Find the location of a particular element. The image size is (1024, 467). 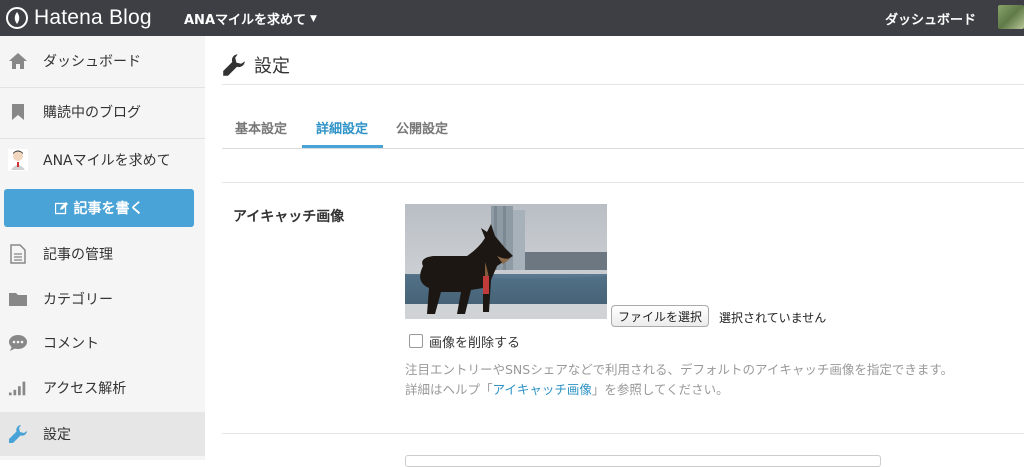

sidebar-item-label: アクセス解析 is located at coordinates (85, 389).